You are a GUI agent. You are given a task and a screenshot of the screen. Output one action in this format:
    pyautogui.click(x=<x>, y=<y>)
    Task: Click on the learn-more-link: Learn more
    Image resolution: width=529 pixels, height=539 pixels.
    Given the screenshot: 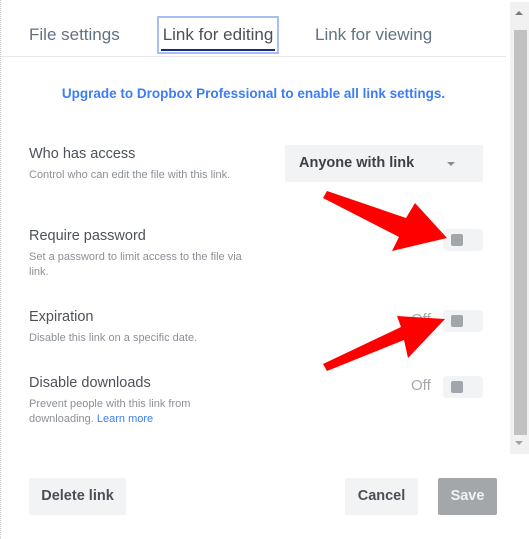 What is the action you would take?
    pyautogui.click(x=125, y=419)
    